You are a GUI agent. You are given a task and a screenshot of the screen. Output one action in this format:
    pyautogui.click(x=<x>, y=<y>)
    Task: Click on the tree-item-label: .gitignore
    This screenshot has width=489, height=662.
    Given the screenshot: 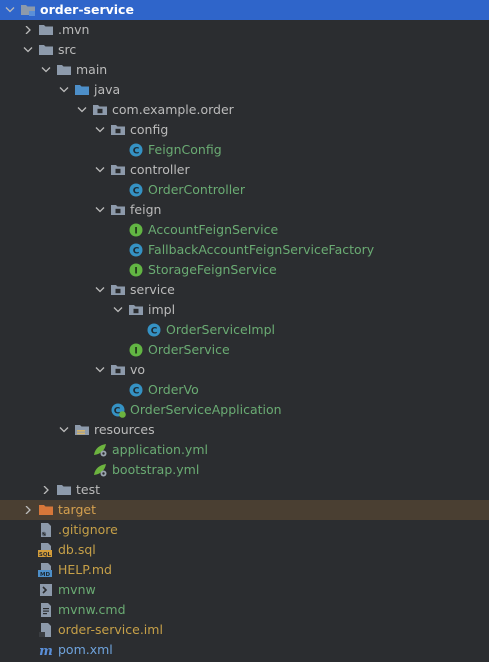 What is the action you would take?
    pyautogui.click(x=88, y=529)
    